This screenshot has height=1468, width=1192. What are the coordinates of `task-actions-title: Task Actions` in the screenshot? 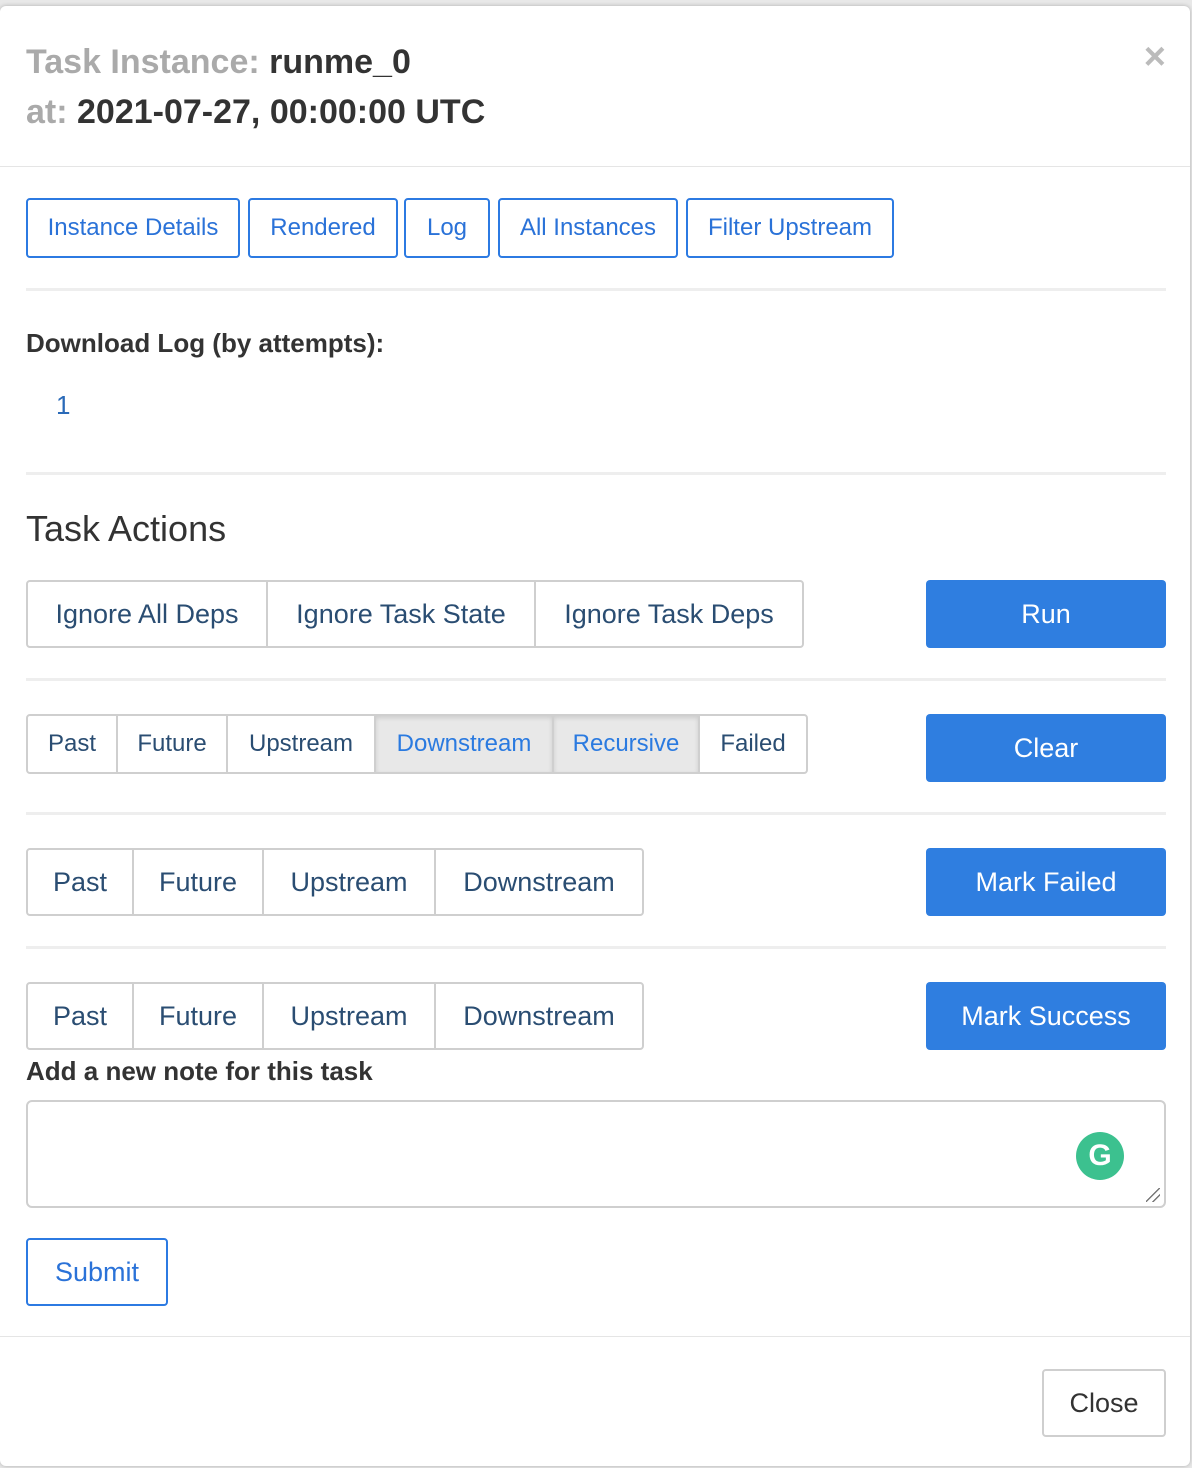 It's located at (126, 528).